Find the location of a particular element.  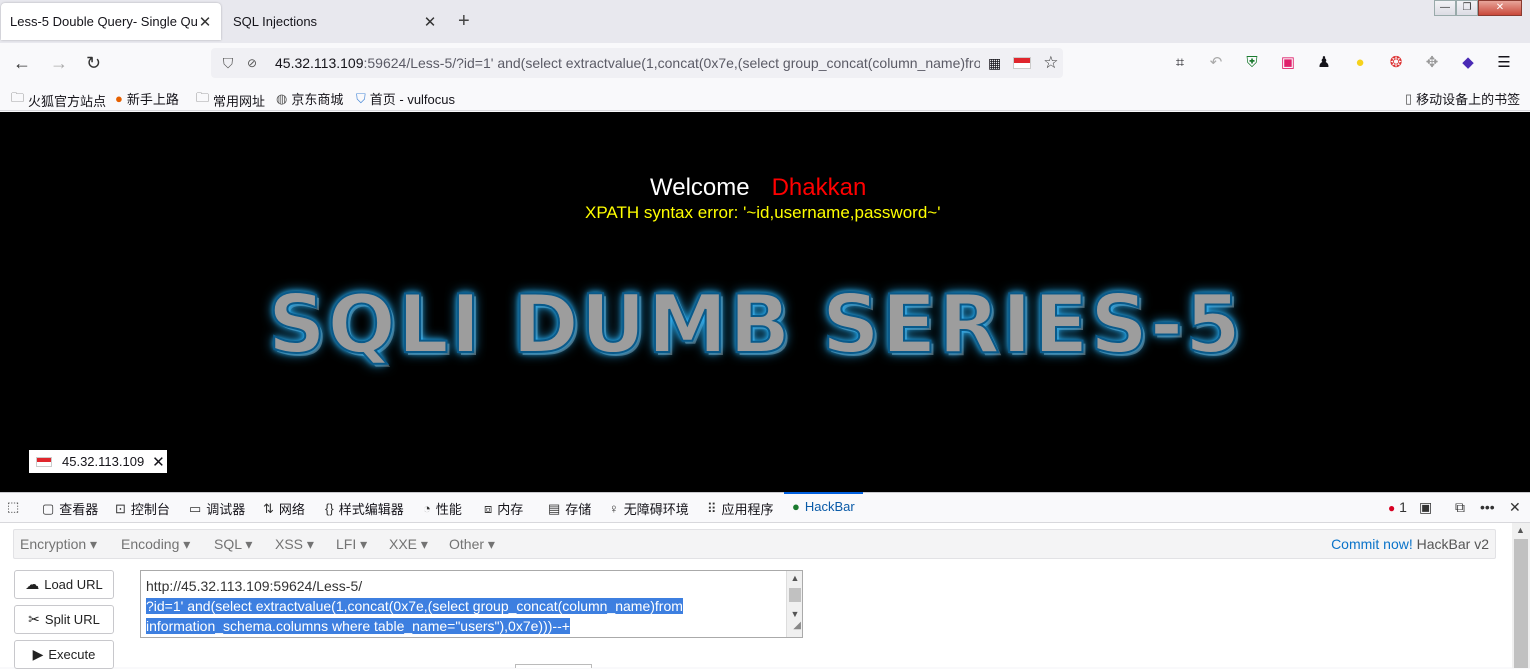

colorful-extension-icon: ▣ is located at coordinates (1288, 63).